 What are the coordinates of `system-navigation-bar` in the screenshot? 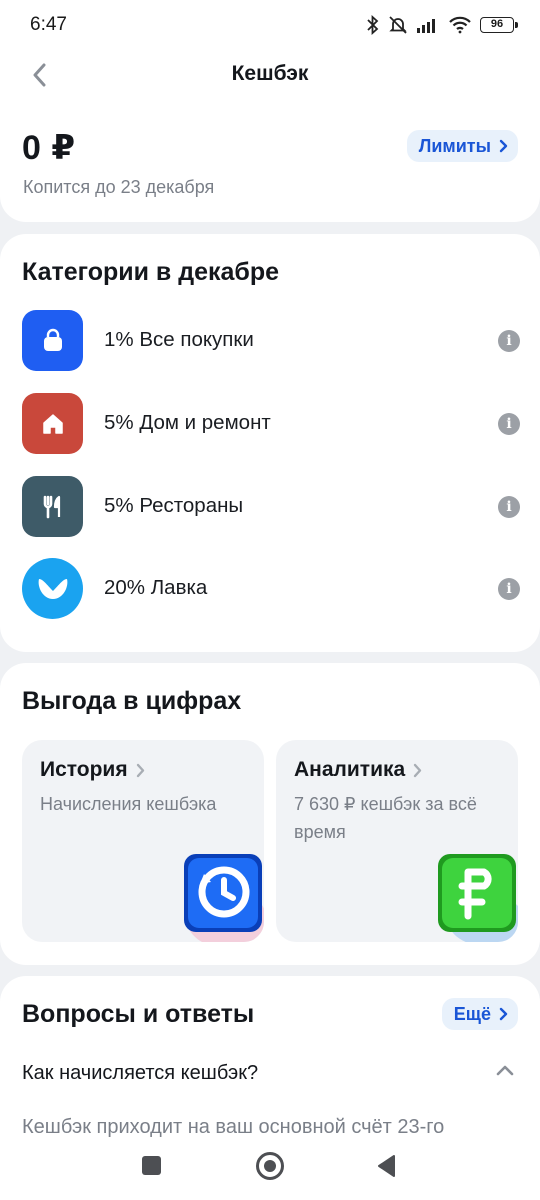 It's located at (270, 1170).